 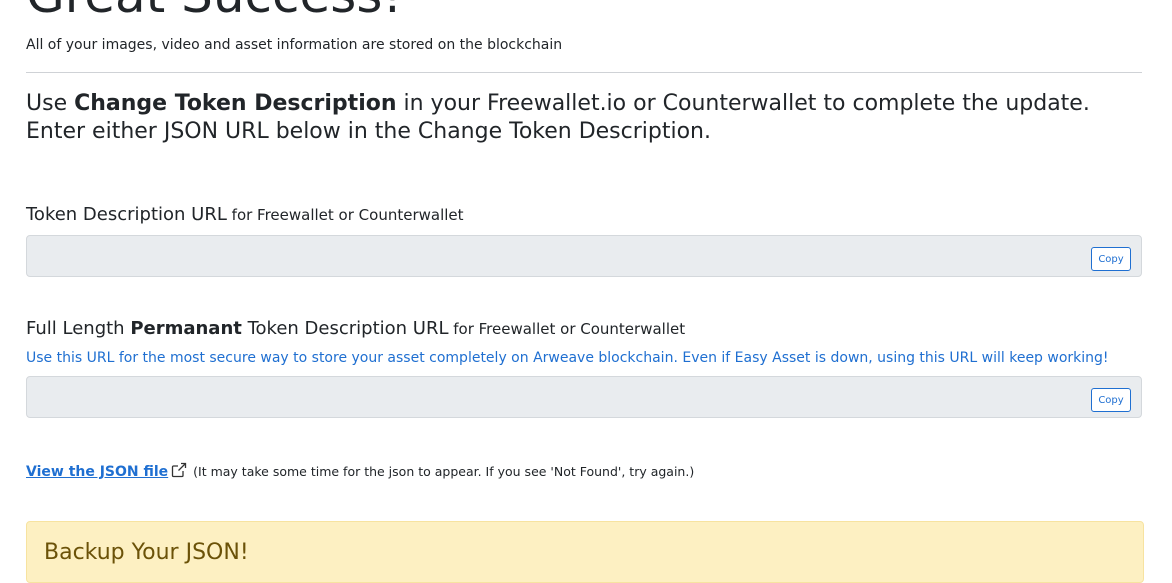 What do you see at coordinates (567, 329) in the screenshot?
I see `full-url-label-small: for Freewallet or Counterwallet` at bounding box center [567, 329].